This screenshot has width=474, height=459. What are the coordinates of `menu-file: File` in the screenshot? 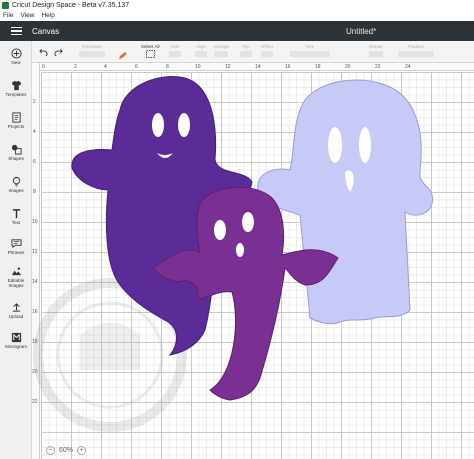 It's located at (8, 15).